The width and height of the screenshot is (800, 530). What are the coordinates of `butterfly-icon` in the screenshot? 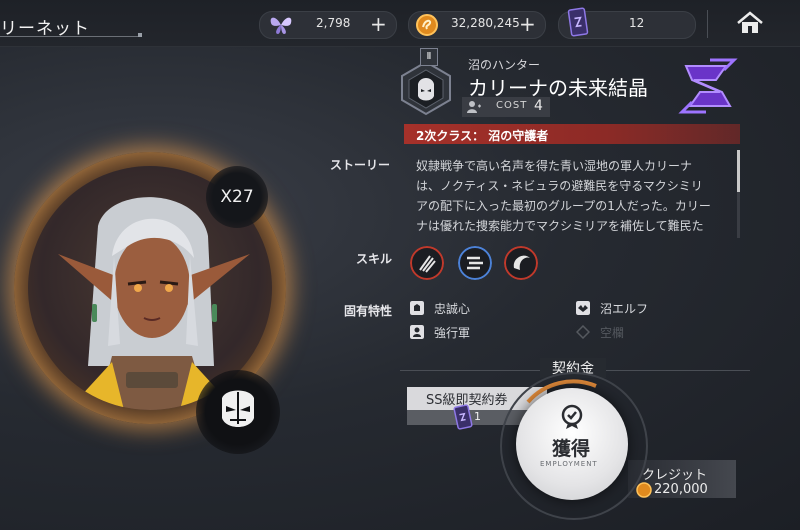 It's located at (281, 25).